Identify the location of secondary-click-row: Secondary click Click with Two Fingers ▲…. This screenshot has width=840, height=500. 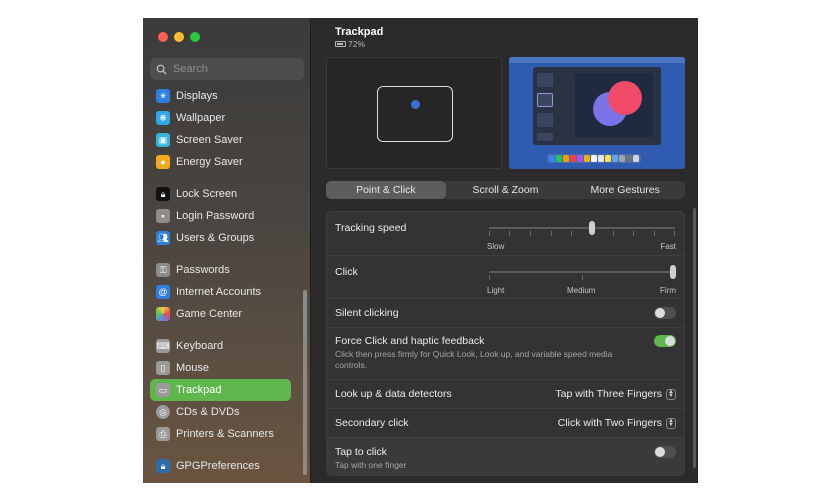
(505, 422).